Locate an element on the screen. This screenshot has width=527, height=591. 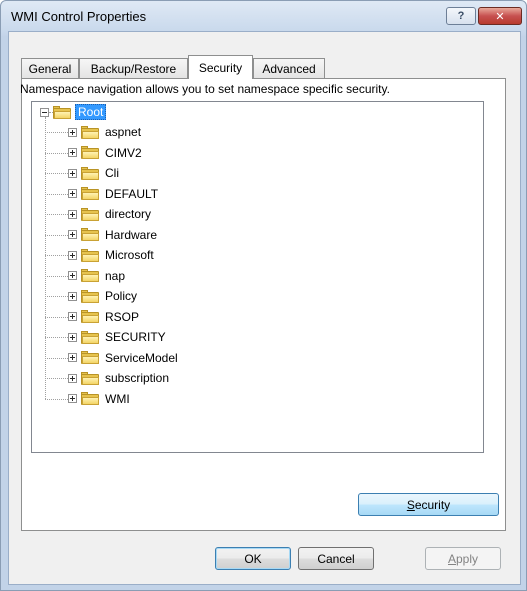
cancel-button: Cancel is located at coordinates (336, 558).